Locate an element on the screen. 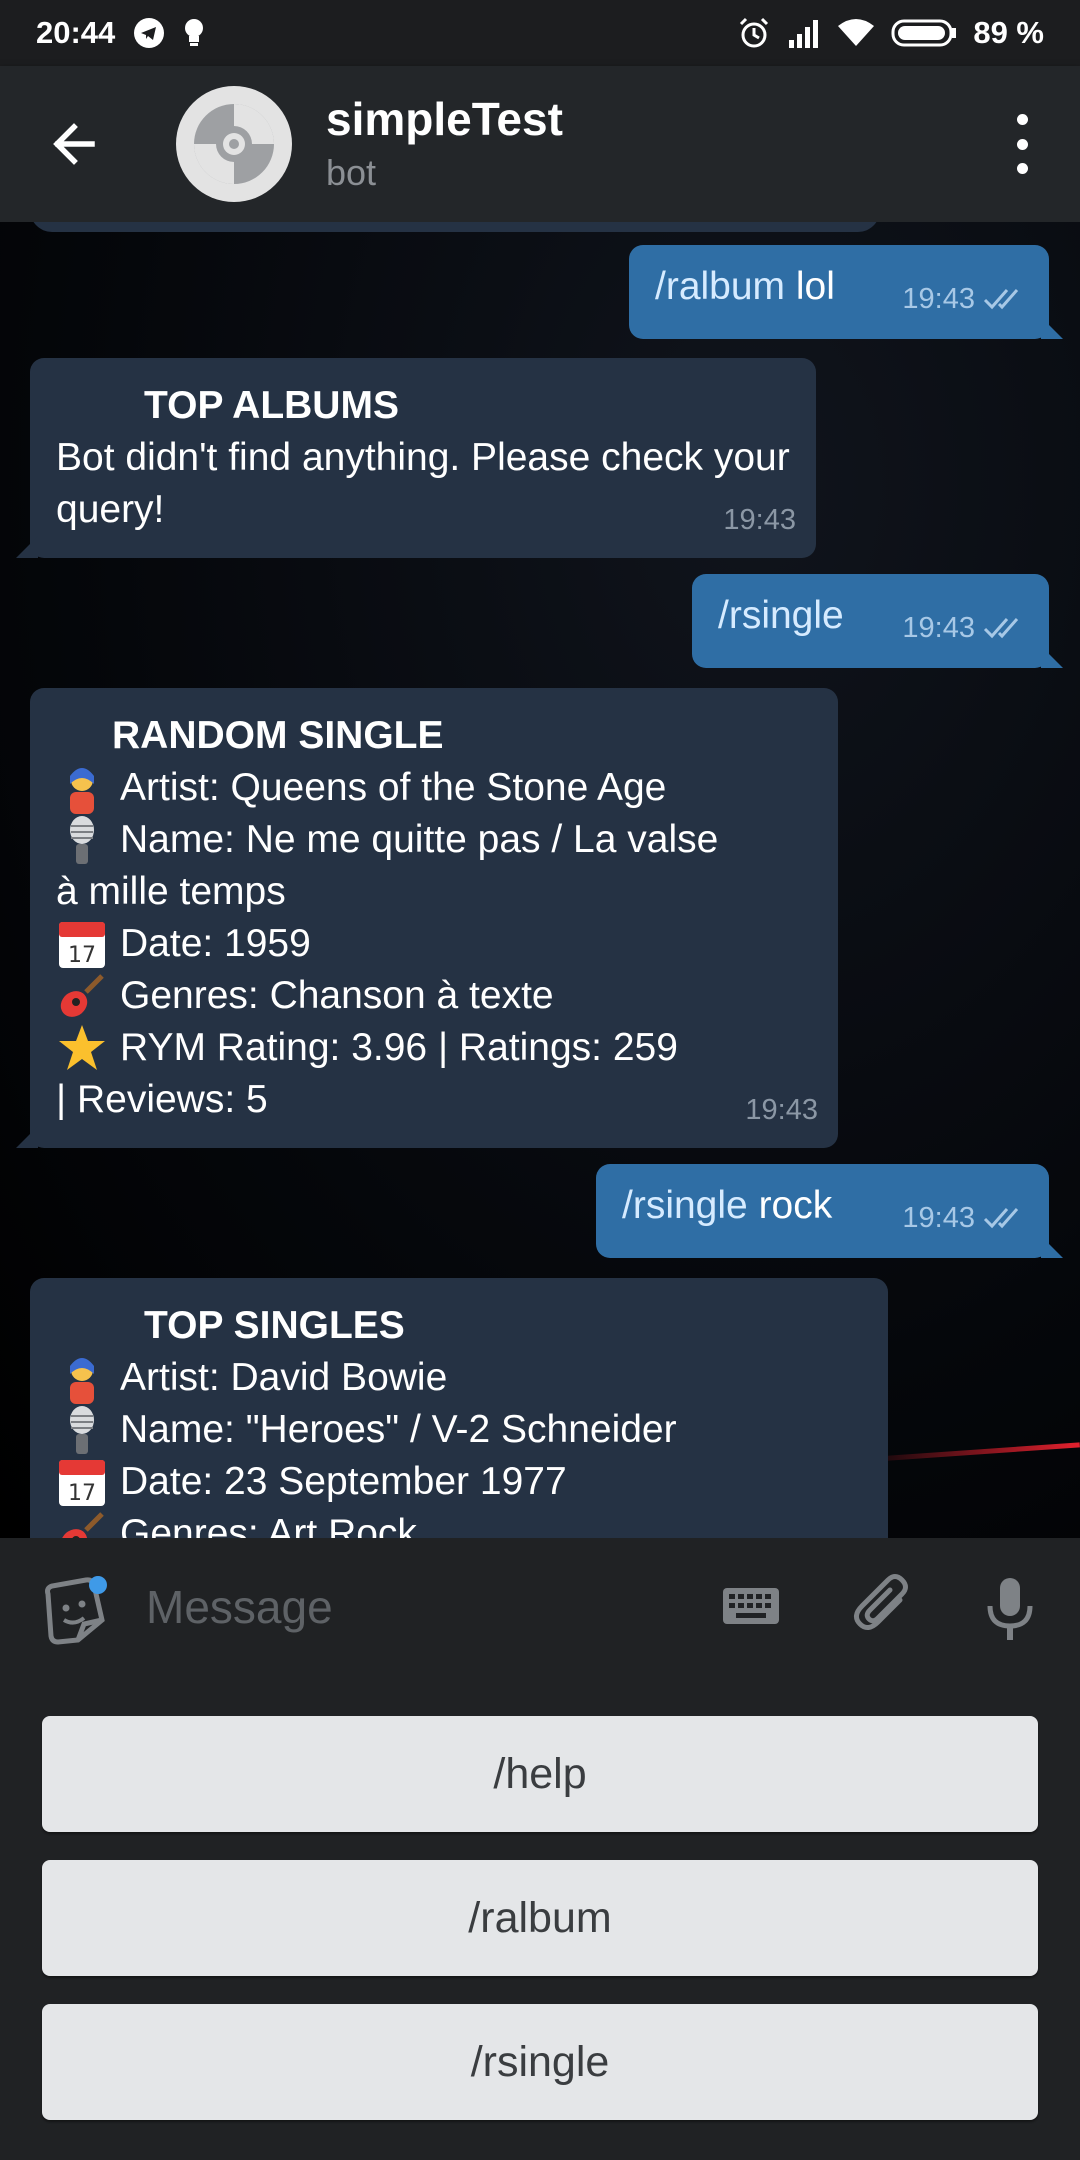 This screenshot has width=1080, height=2160. message-title: TOP SINGLES is located at coordinates (274, 1325).